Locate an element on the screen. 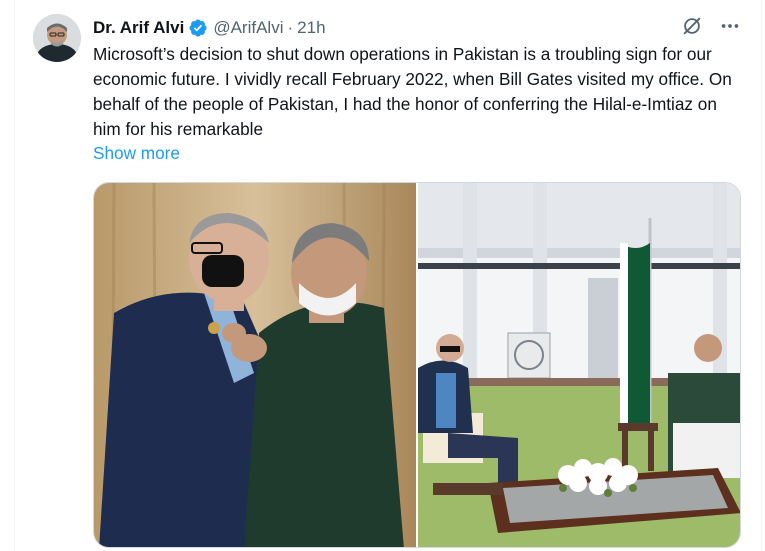 The width and height of the screenshot is (765, 551). tweet-header: Dr. Arif Alvi @ArifAlvi · 21h is located at coordinates (417, 28).